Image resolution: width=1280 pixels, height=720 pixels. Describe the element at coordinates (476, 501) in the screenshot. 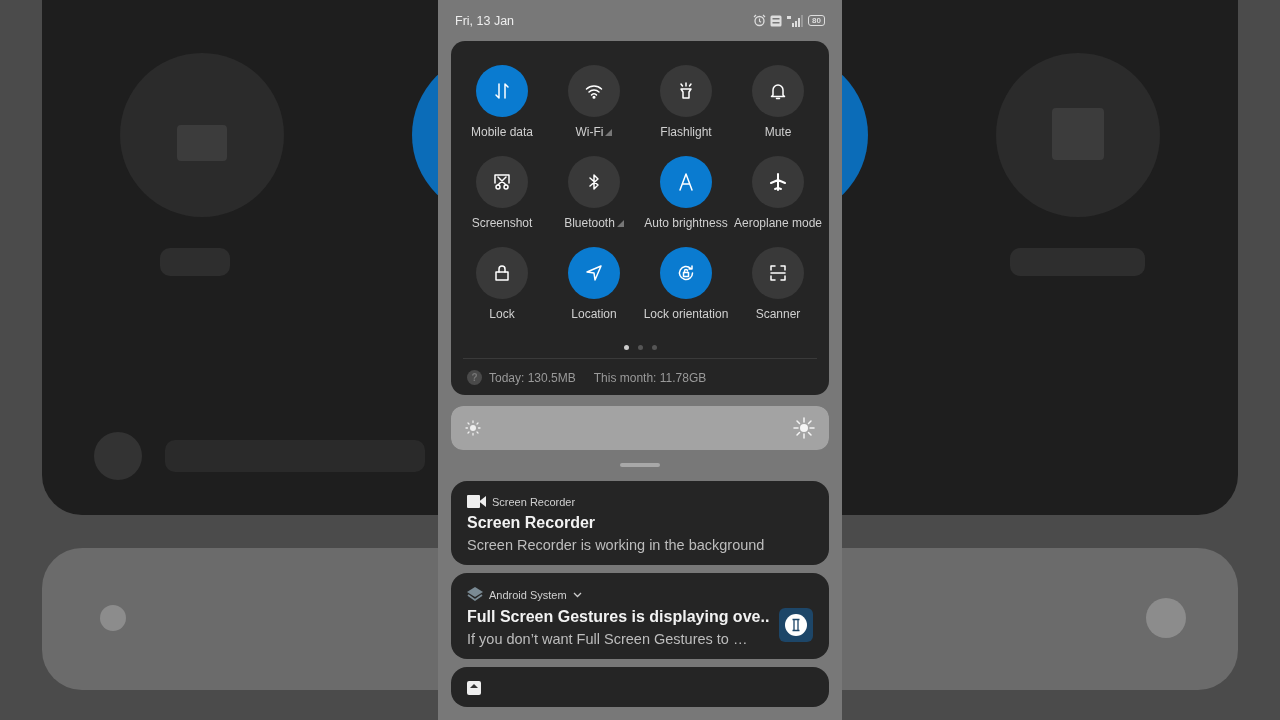

I see `video-camera-icon` at that location.